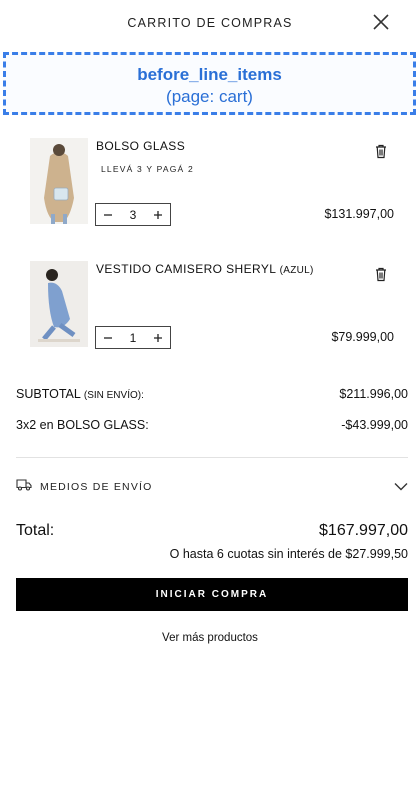  I want to click on discount-row: 3x2 en BOLSO GLASS: -$43.999,00, so click(212, 425).